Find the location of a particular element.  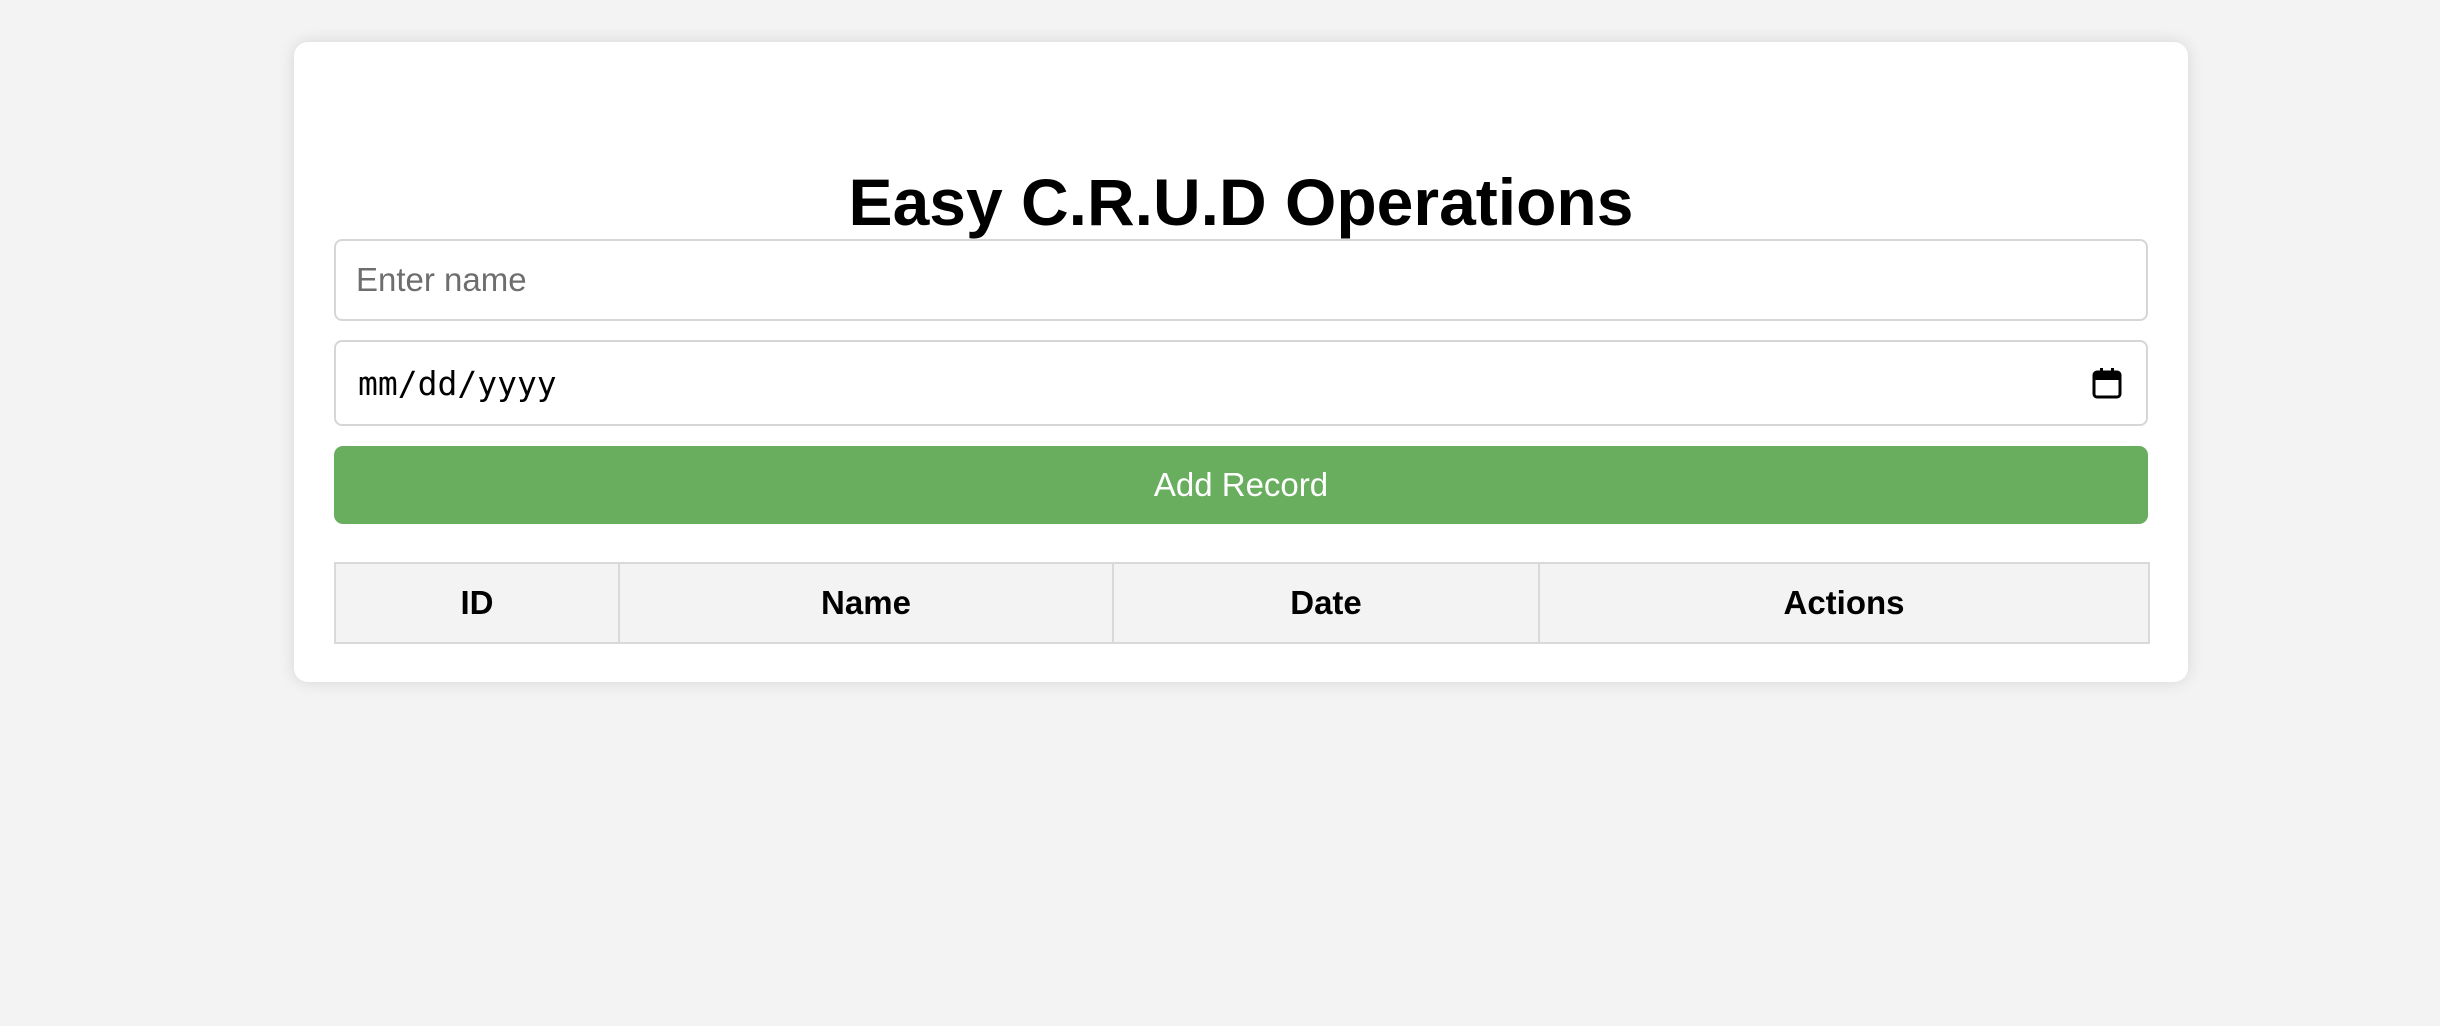

column-header-actions: Actions is located at coordinates (1844, 603).